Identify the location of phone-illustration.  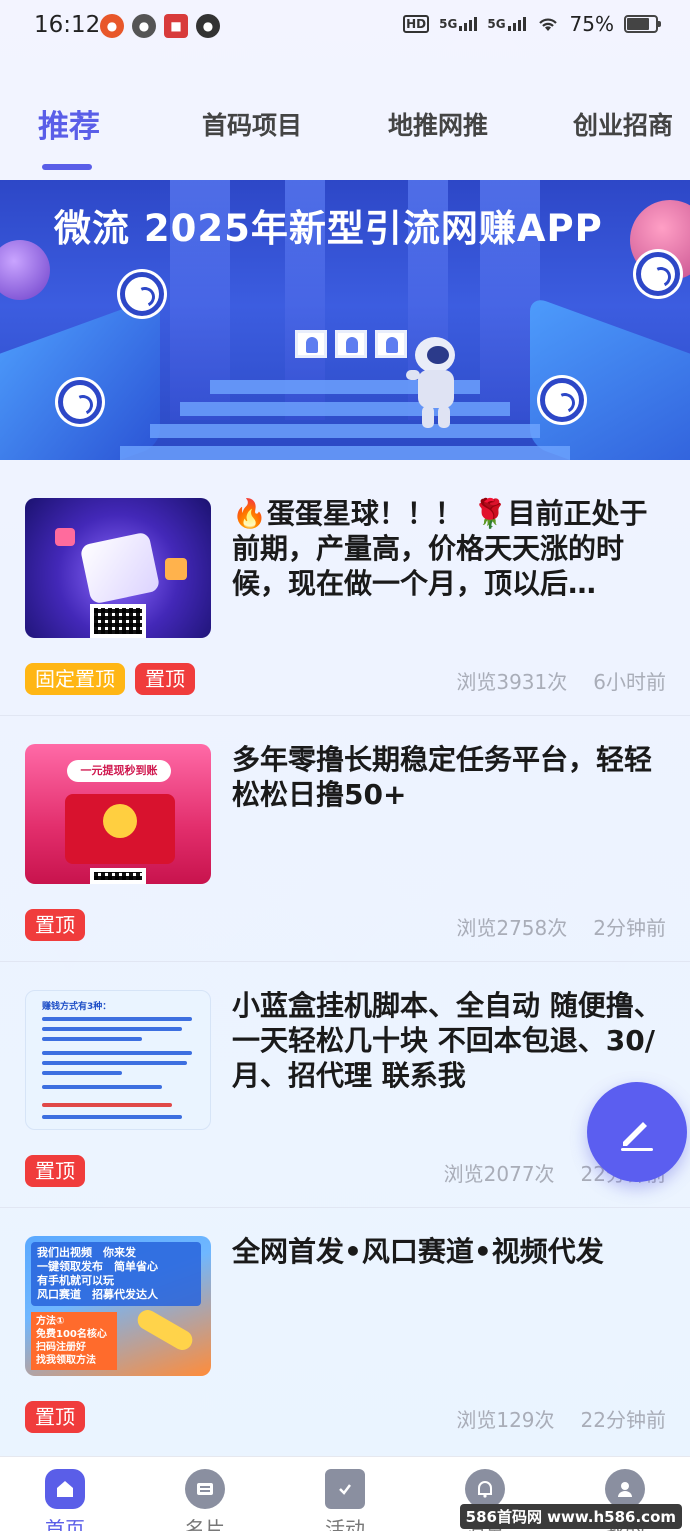
(120, 568).